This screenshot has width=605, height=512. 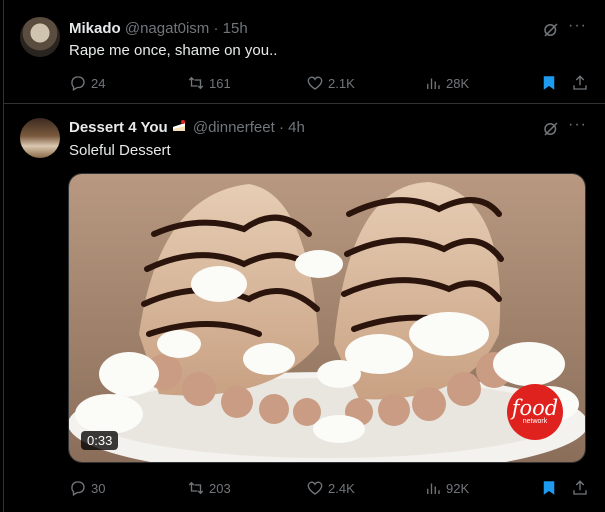 What do you see at coordinates (98, 83) in the screenshot?
I see `reply-count: 24` at bounding box center [98, 83].